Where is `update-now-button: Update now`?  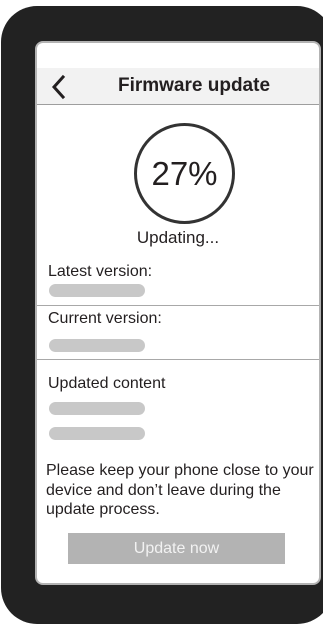 update-now-button: Update now is located at coordinates (176, 548).